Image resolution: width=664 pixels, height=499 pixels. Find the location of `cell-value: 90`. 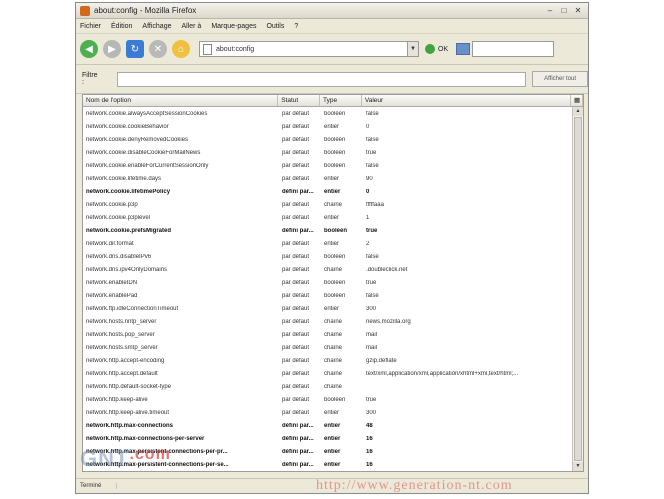

cell-value: 90 is located at coordinates (369, 178).